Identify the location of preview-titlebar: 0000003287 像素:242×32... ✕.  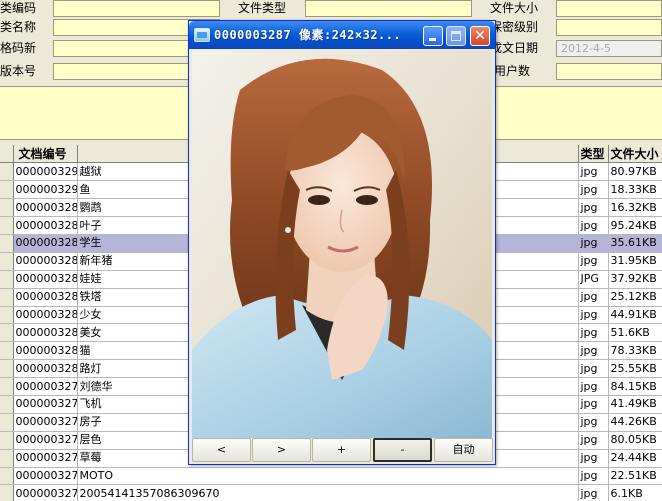
(342, 35).